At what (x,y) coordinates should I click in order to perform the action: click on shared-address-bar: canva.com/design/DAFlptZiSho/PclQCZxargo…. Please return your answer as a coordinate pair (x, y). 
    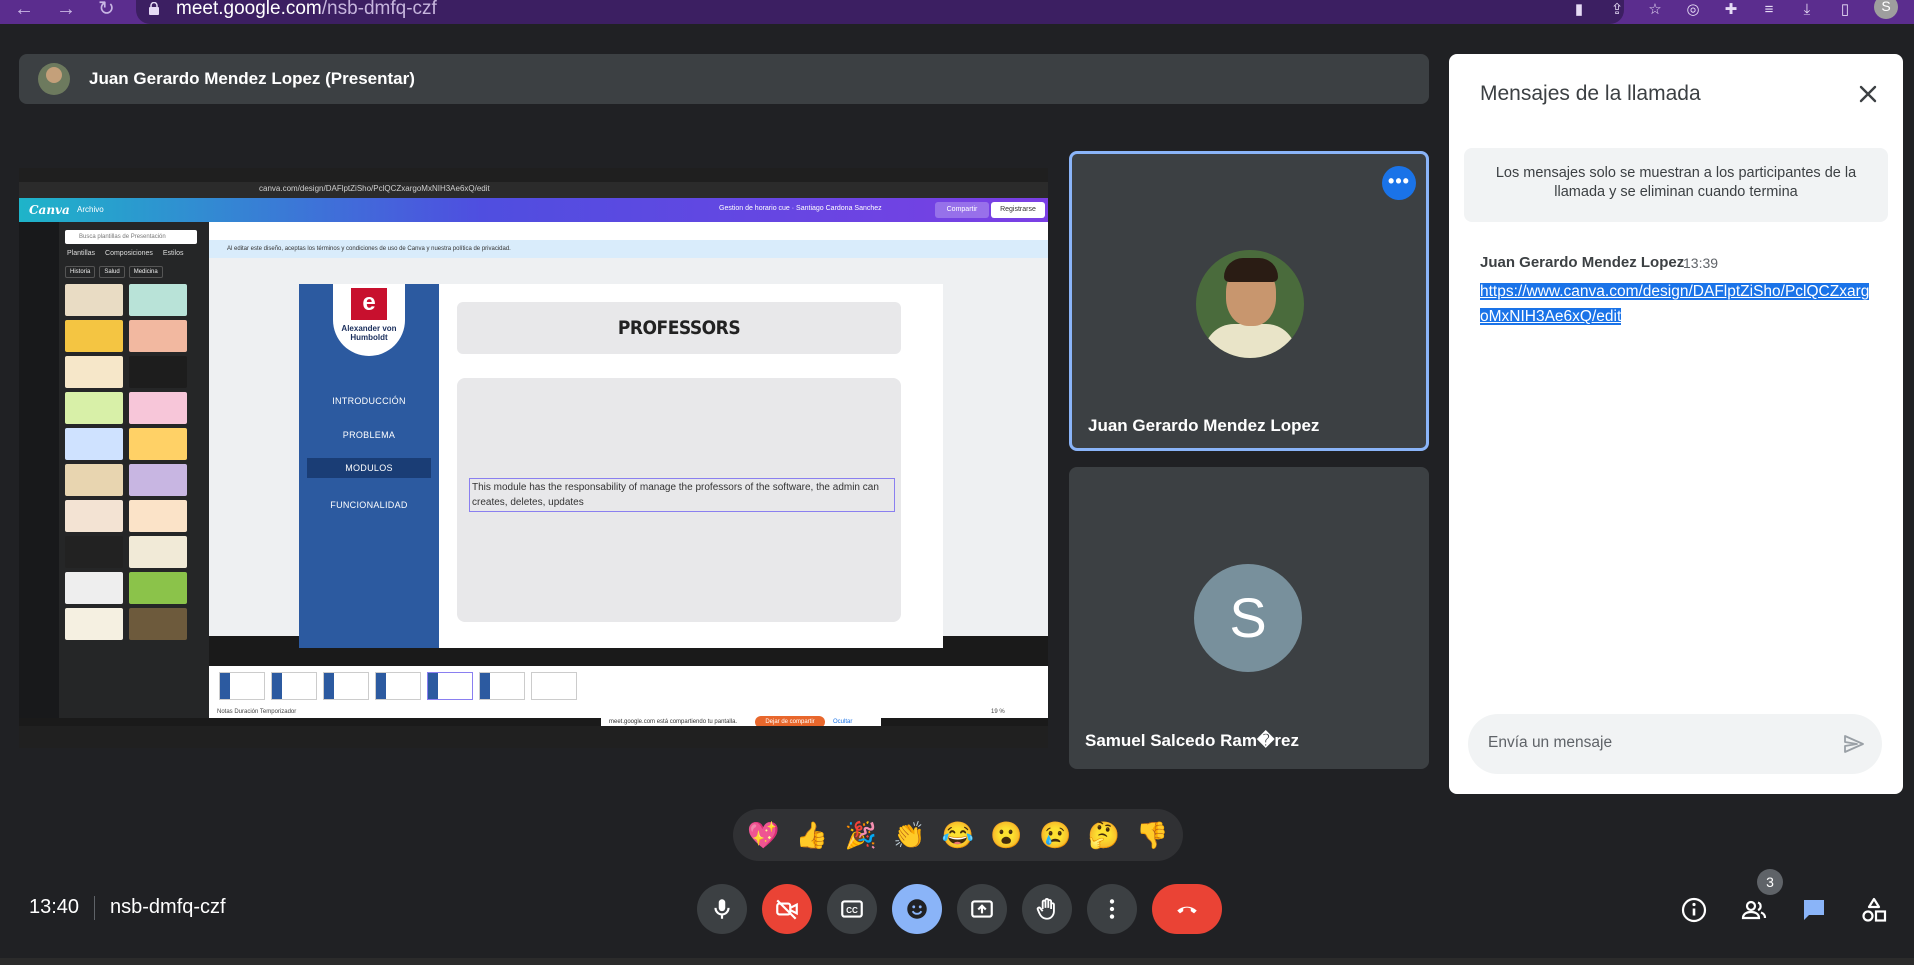
    Looking at the image, I should click on (533, 190).